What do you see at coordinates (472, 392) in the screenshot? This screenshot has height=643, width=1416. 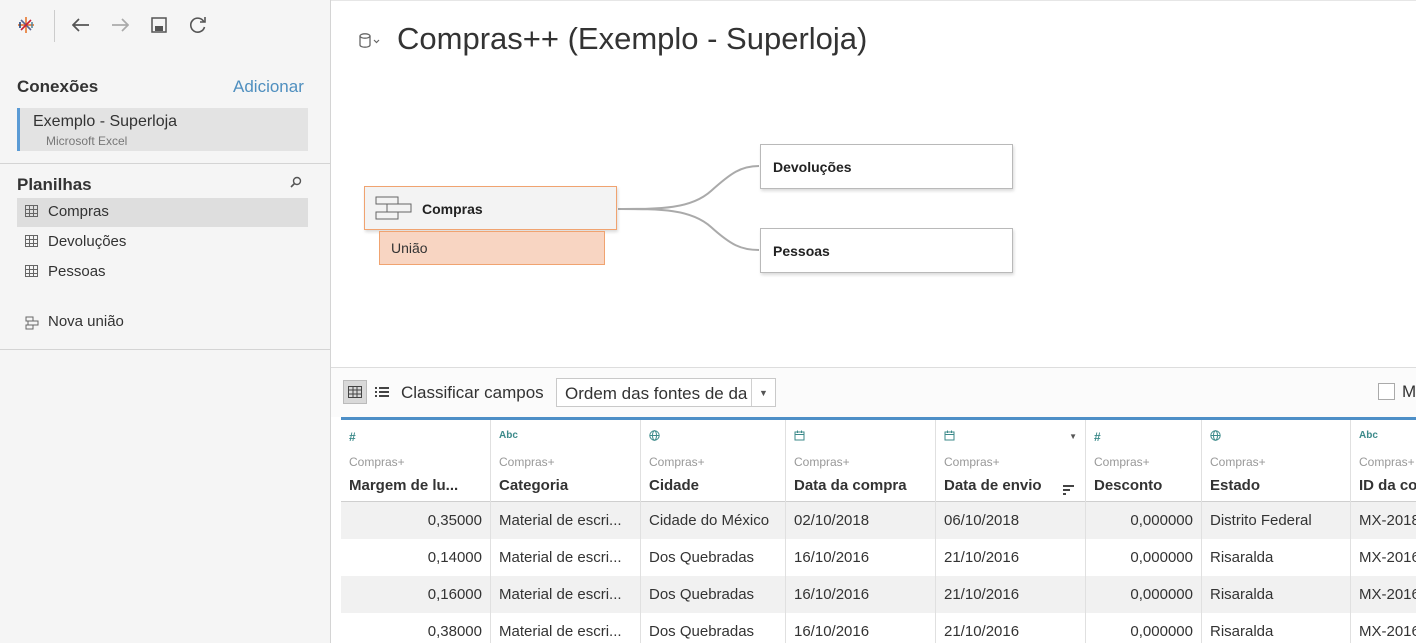 I see `sort-fields-label: Classificar campos` at bounding box center [472, 392].